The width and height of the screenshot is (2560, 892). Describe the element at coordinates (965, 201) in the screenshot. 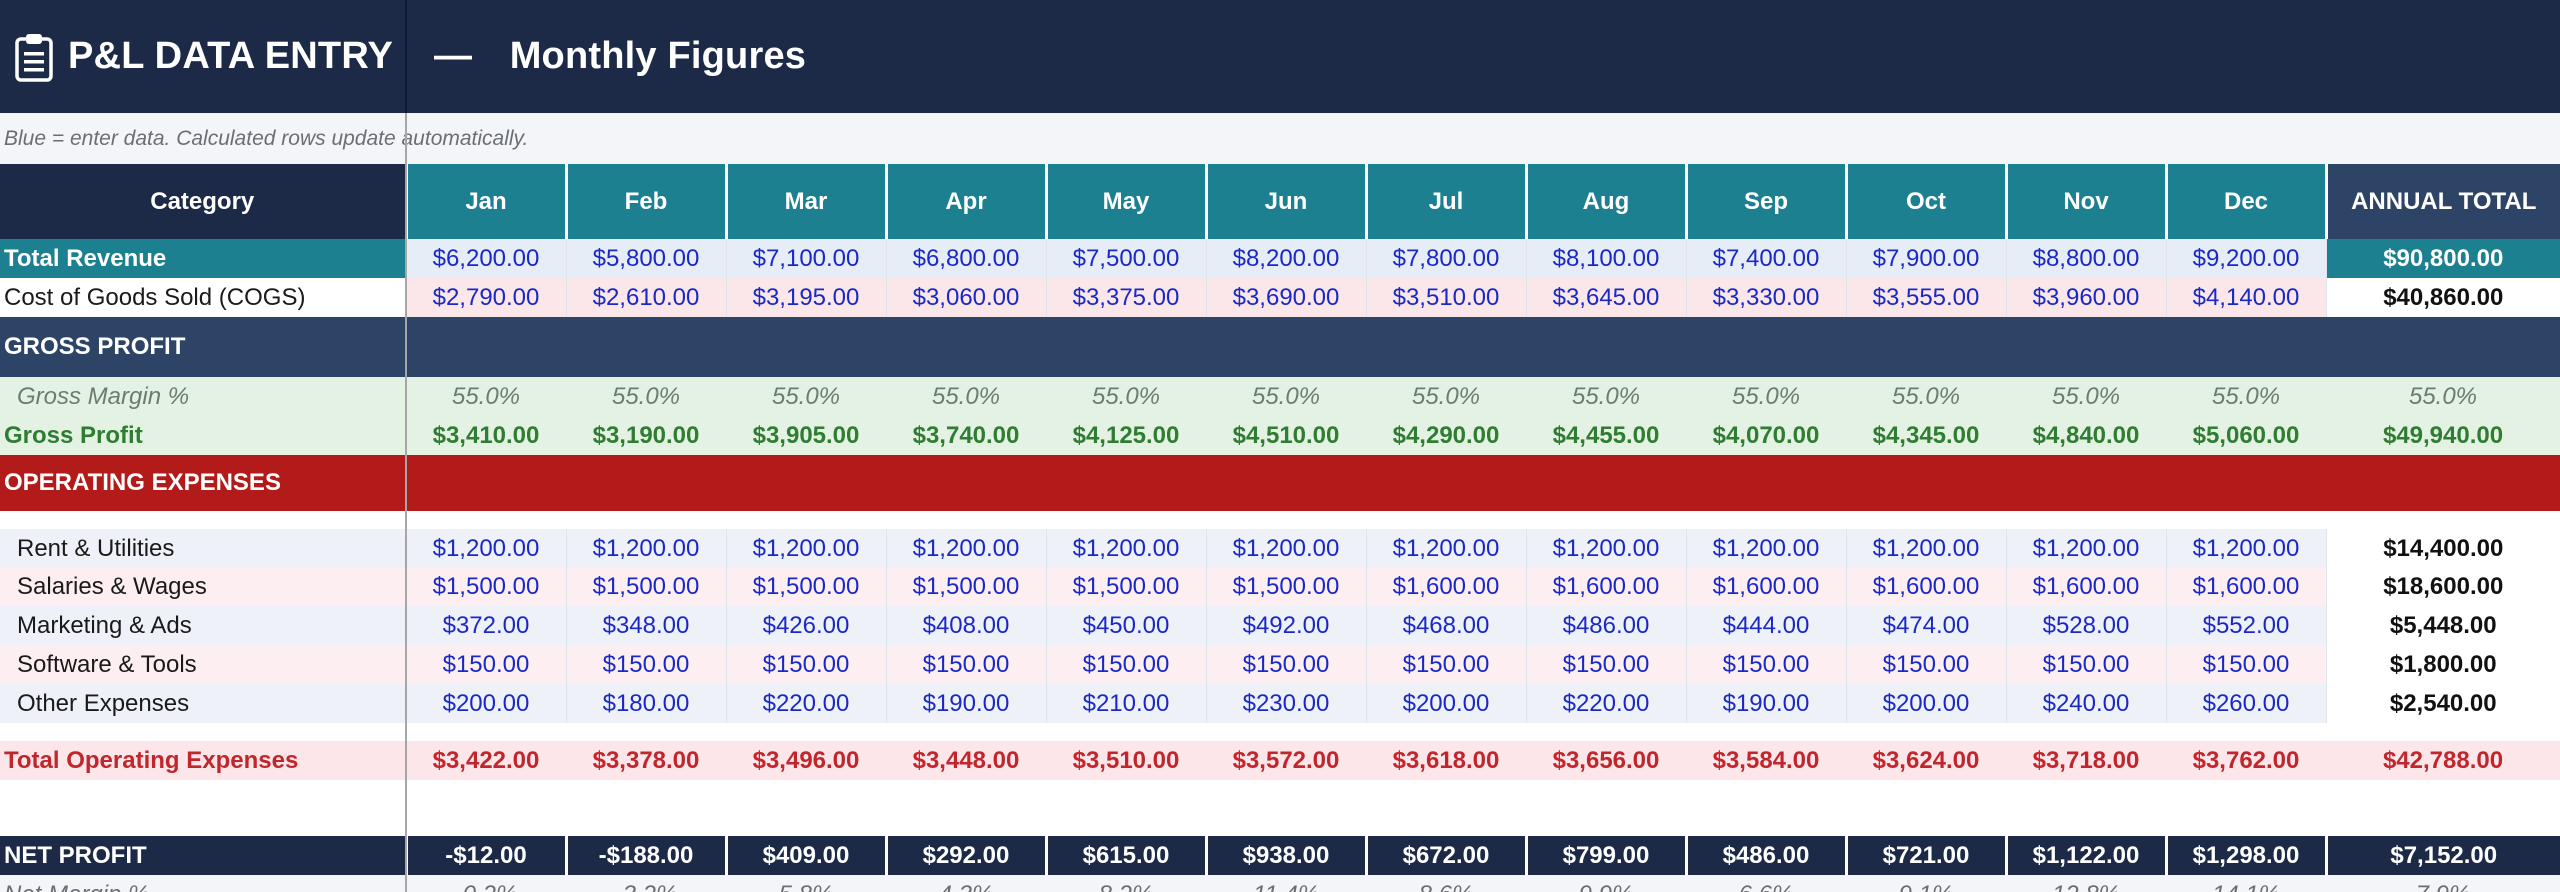

I see `header-month: Apr` at that location.